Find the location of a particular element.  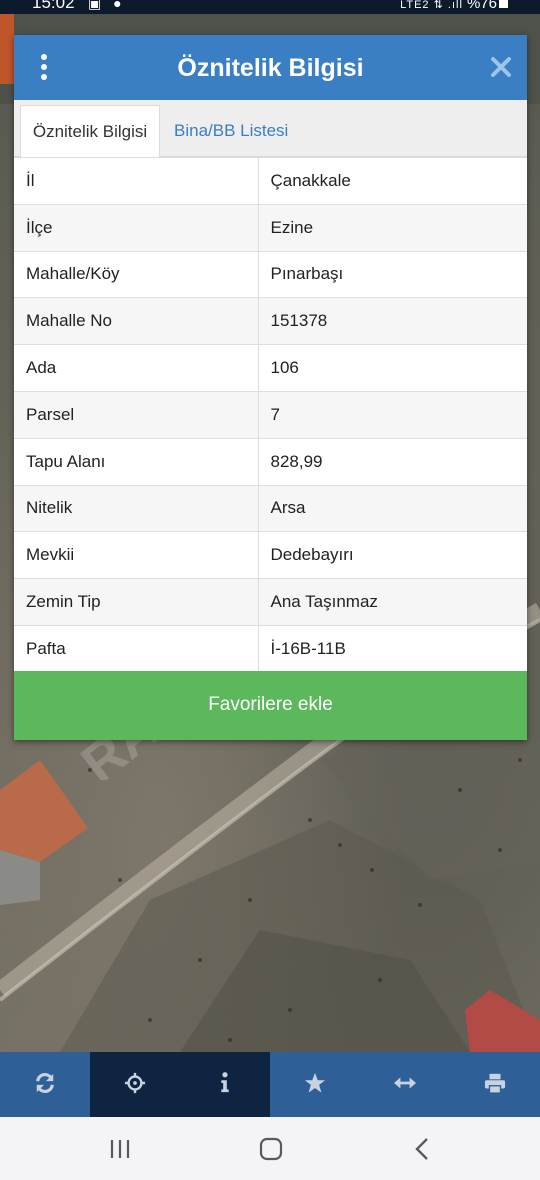

table-row: Mahalle/Köy Pınarbaşı is located at coordinates (270, 274).